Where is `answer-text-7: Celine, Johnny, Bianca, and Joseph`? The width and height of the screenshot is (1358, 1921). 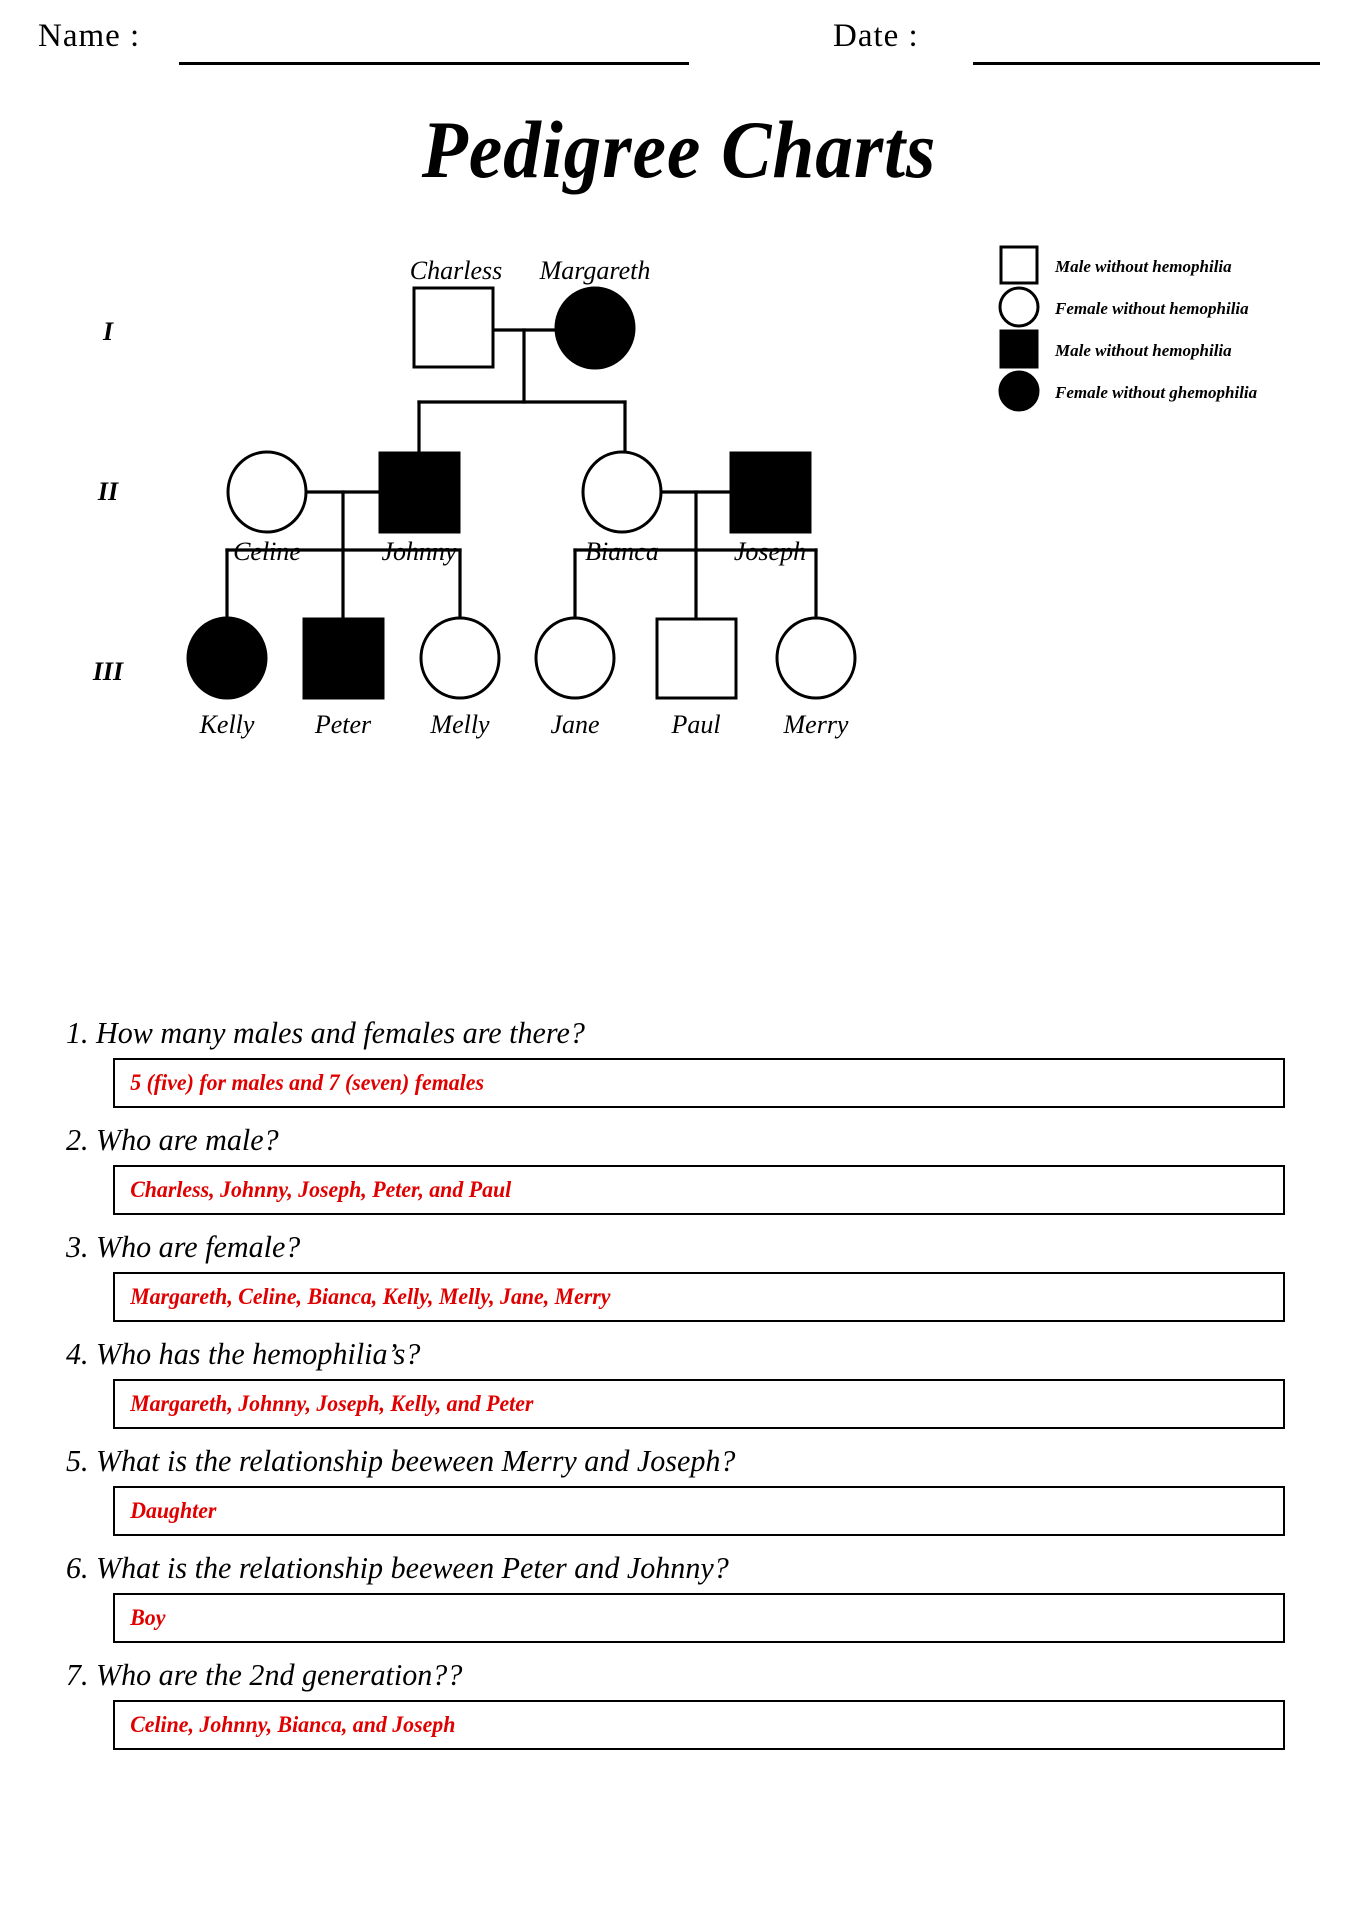 answer-text-7: Celine, Johnny, Bianca, and Joseph is located at coordinates (293, 1724).